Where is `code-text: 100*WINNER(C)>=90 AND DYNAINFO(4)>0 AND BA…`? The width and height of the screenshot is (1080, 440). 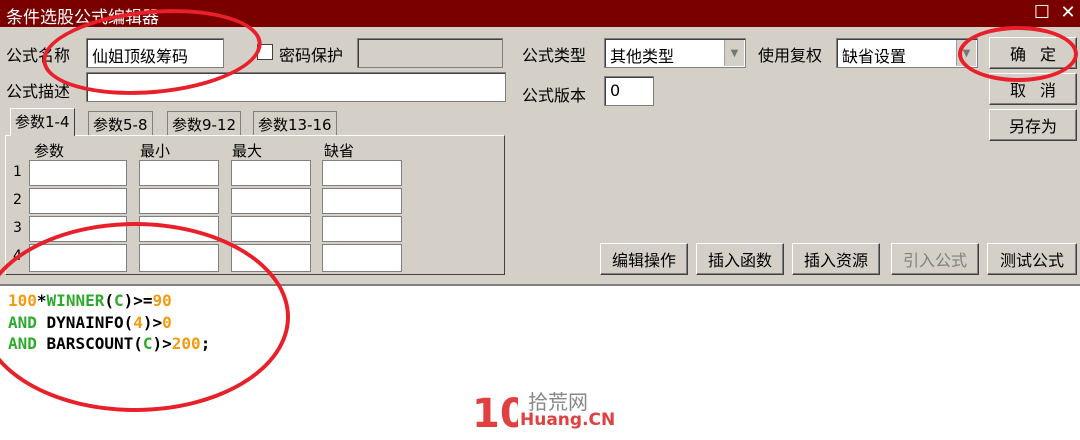 code-text: 100*WINNER(C)>=90 AND DYNAINFO(4)>0 AND BA… is located at coordinates (109, 322).